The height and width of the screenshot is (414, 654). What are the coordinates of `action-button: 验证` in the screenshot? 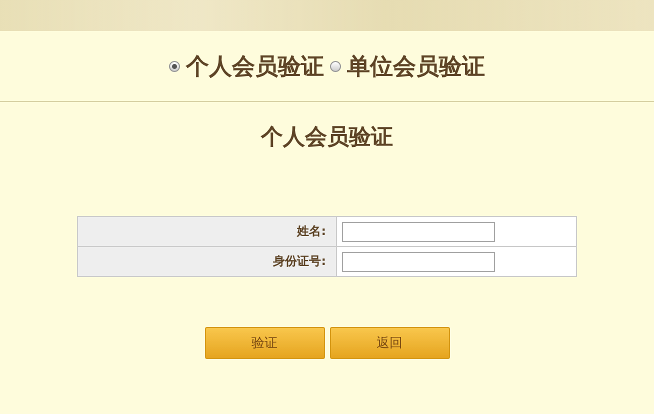 It's located at (264, 343).